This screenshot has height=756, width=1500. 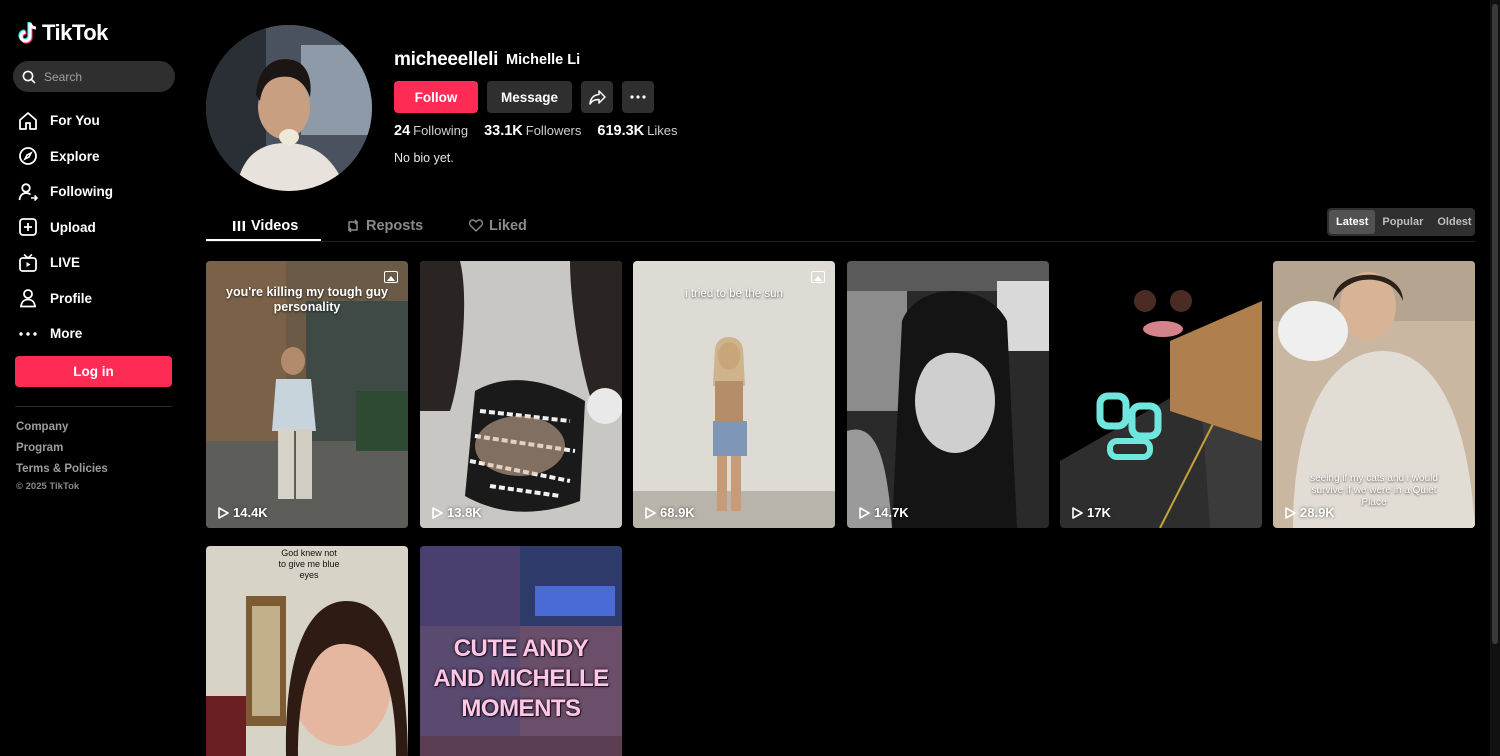 I want to click on view-count: 28.9K, so click(x=1310, y=512).